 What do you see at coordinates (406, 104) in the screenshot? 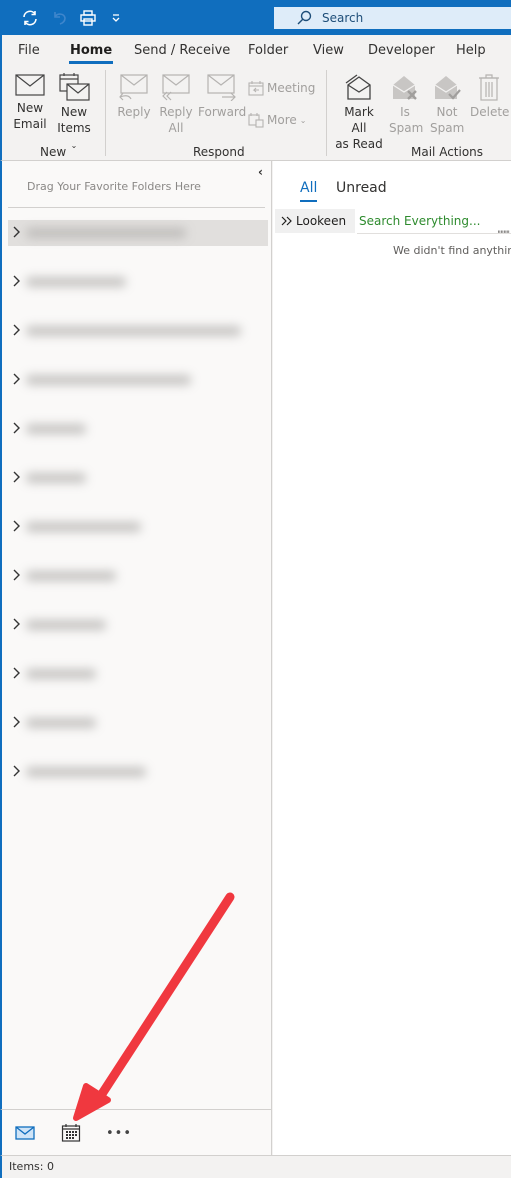
I see `is-spam-button: Is Spam` at bounding box center [406, 104].